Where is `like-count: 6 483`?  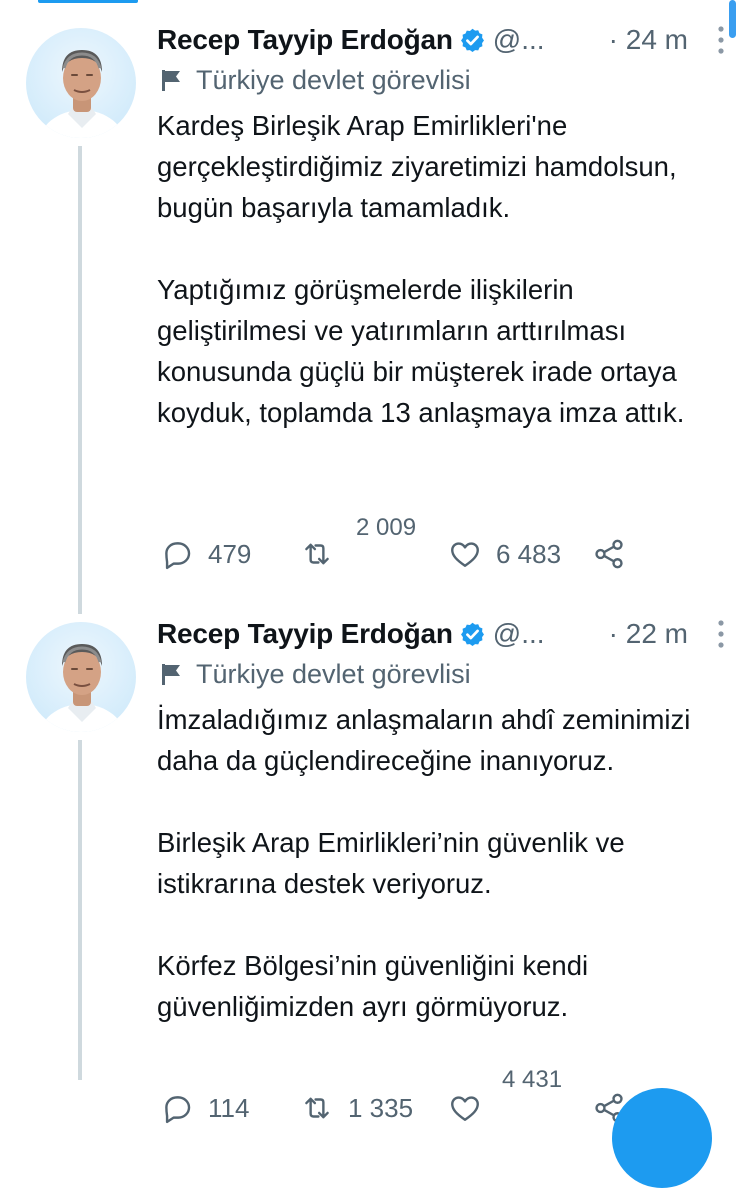 like-count: 6 483 is located at coordinates (529, 553).